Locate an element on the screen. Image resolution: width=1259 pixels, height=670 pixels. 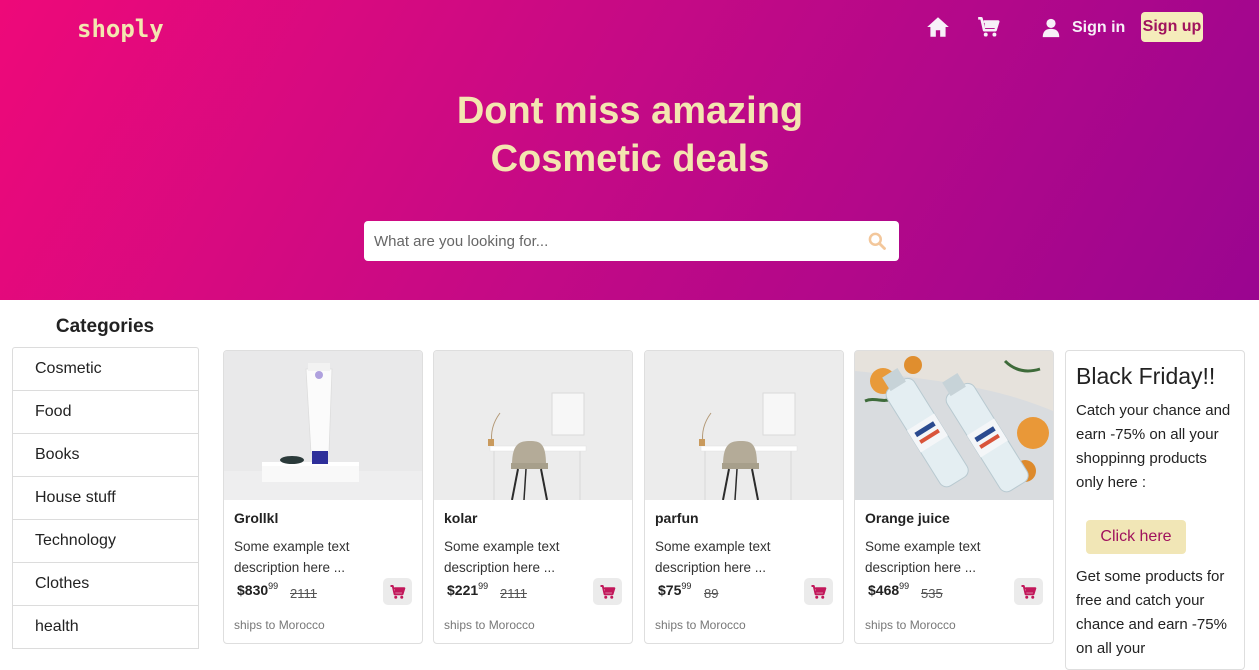
product-price: $22199 is located at coordinates (467, 589).